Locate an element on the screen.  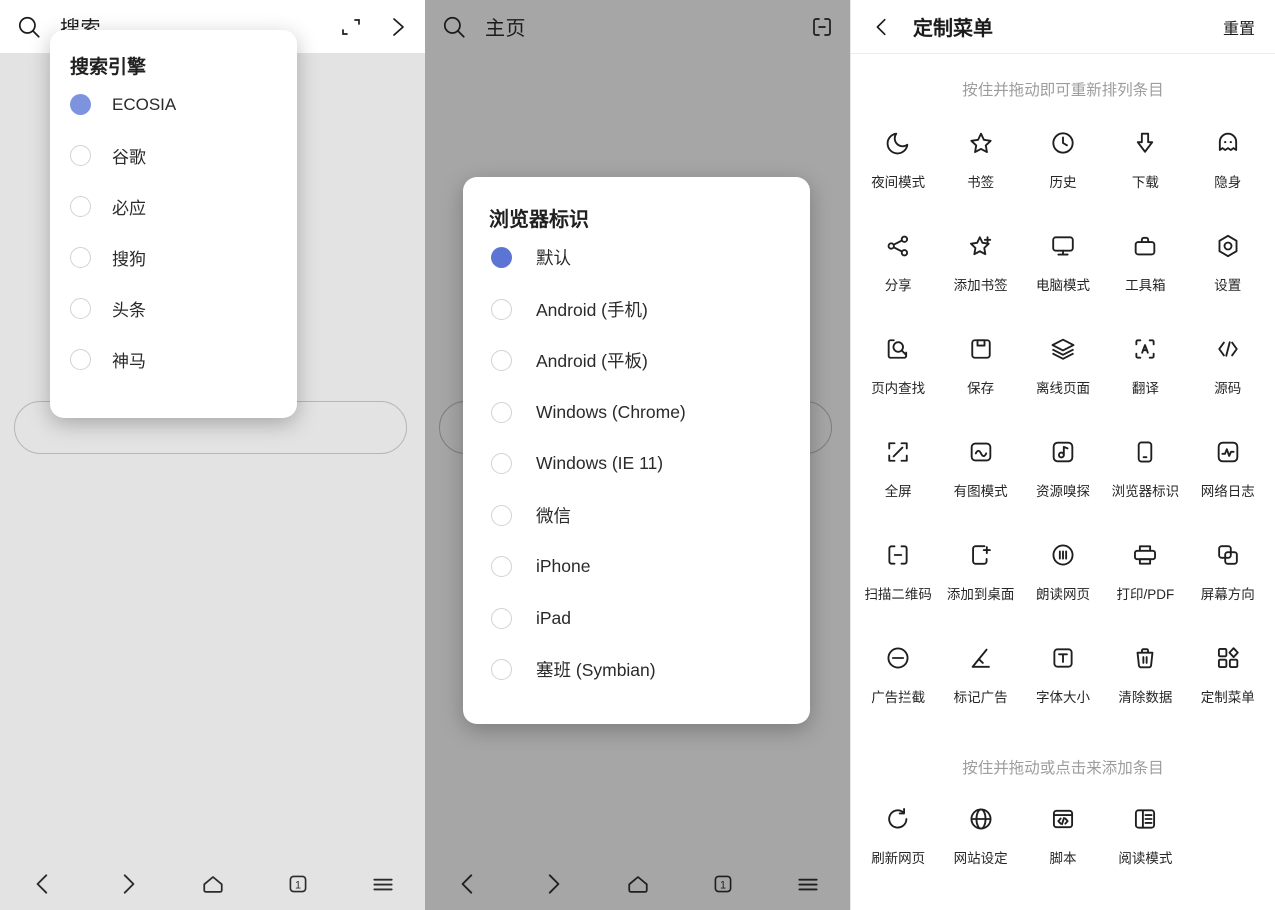
list-item: 搜狗 is located at coordinates (173, 257).